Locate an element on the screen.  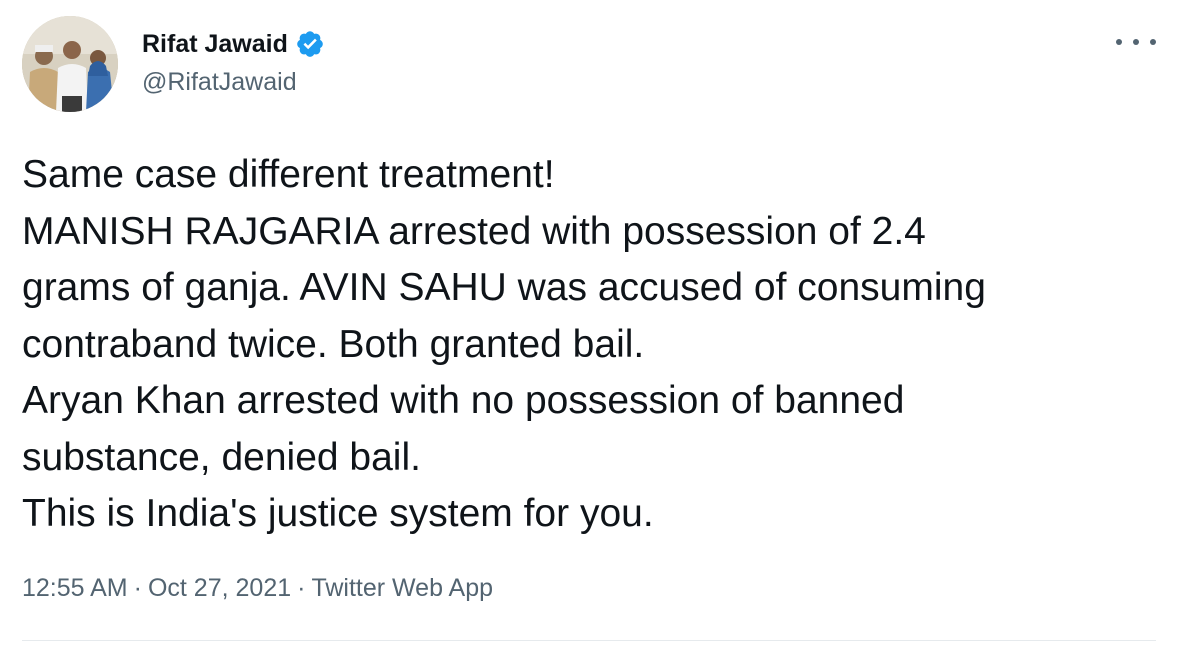
author-handle: @RifatJawaid is located at coordinates (219, 82).